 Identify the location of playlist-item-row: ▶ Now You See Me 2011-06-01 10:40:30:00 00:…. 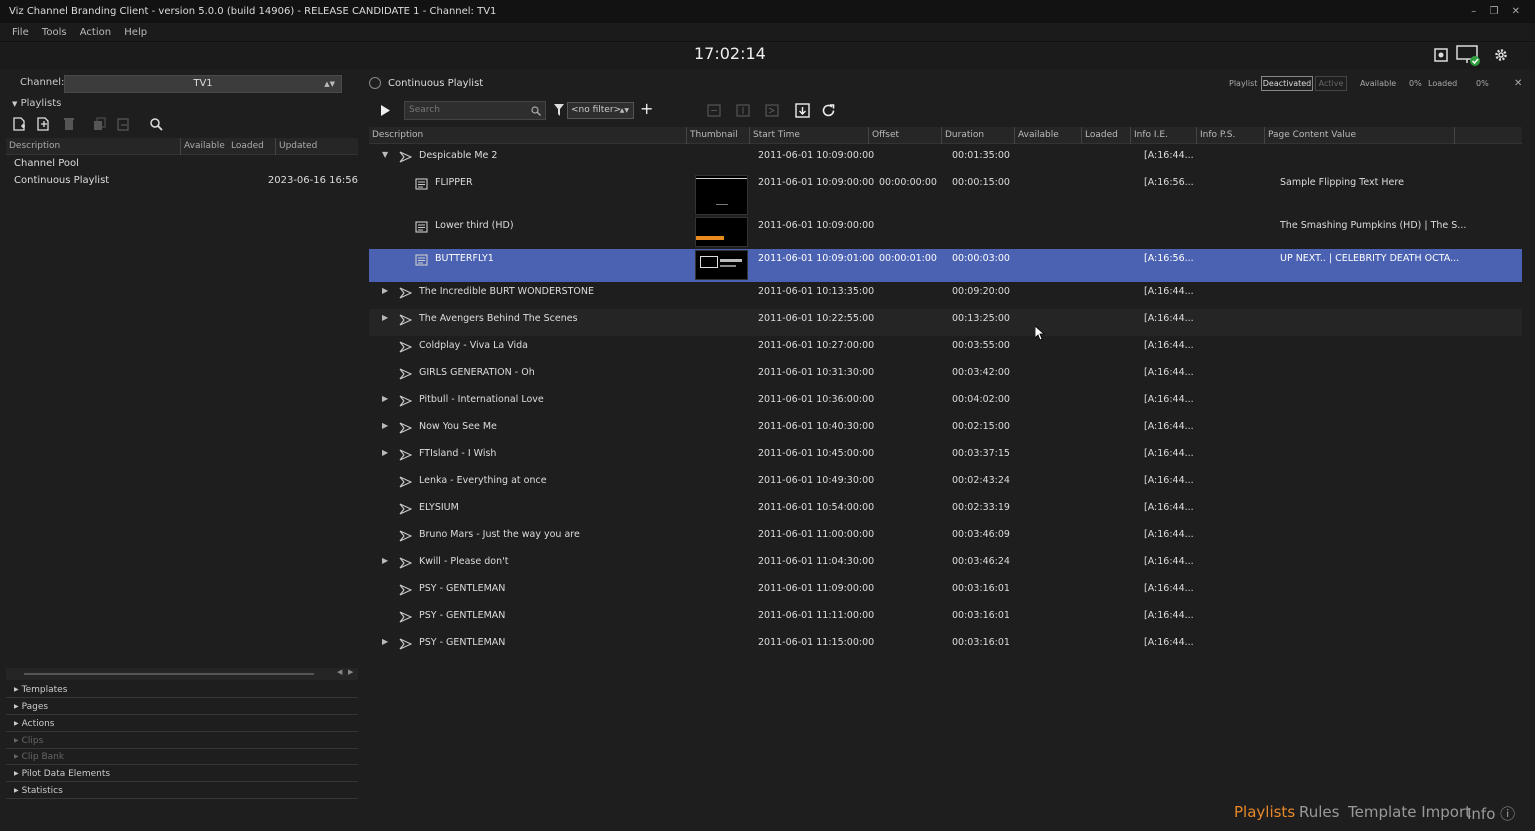
(945, 430).